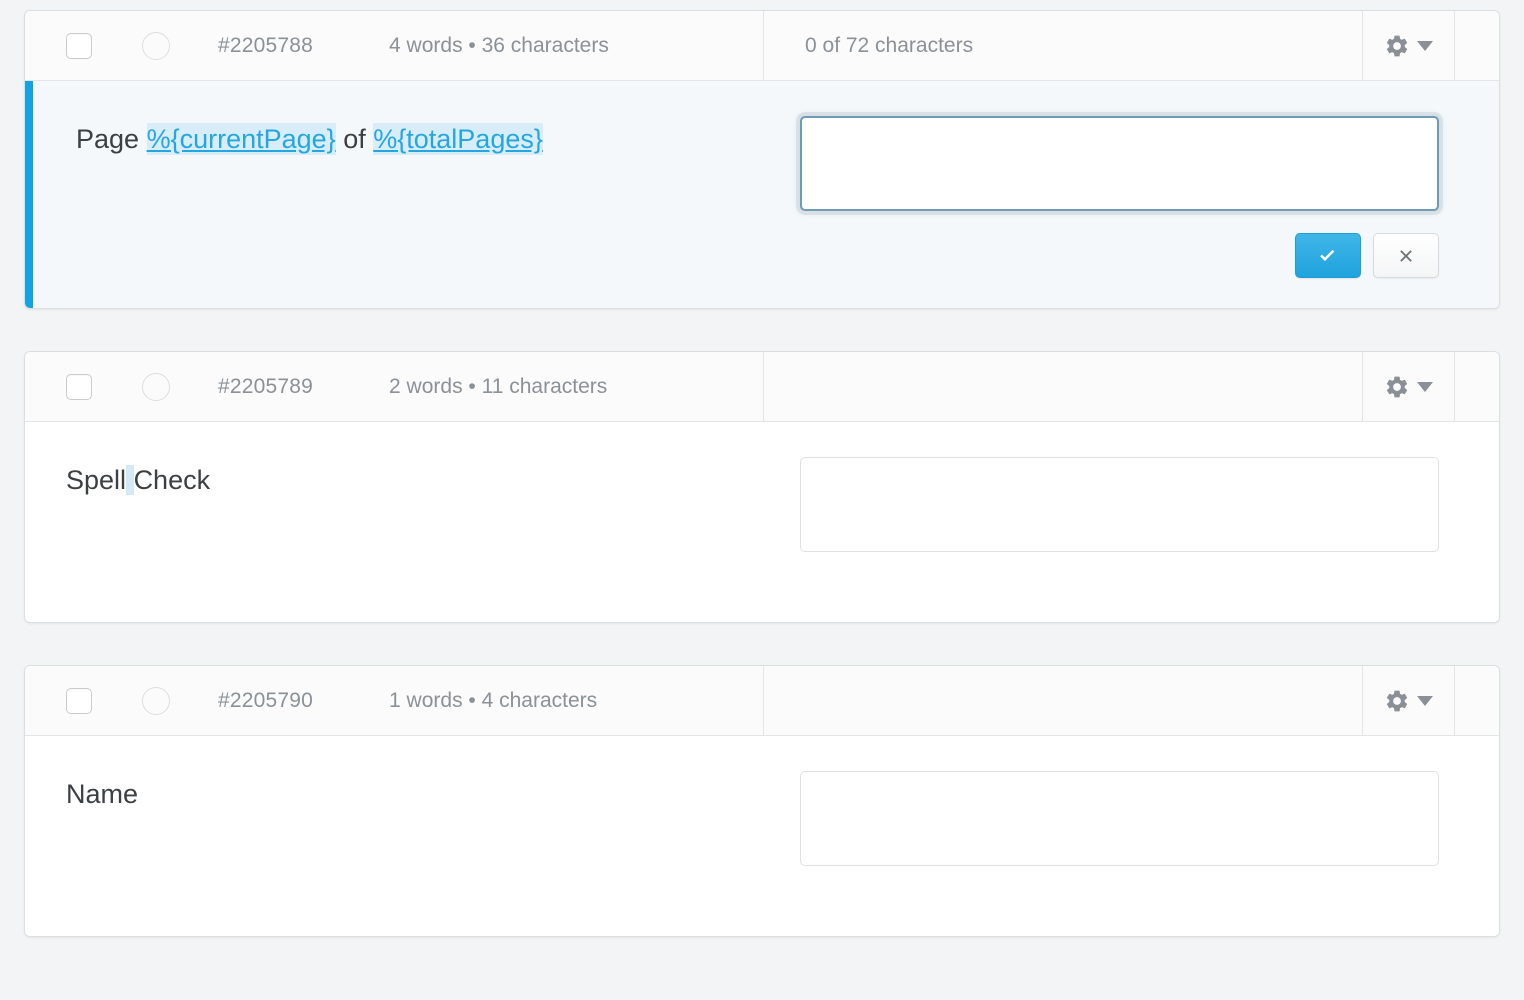  I want to click on source-text-plain: Spell, so click(96, 480).